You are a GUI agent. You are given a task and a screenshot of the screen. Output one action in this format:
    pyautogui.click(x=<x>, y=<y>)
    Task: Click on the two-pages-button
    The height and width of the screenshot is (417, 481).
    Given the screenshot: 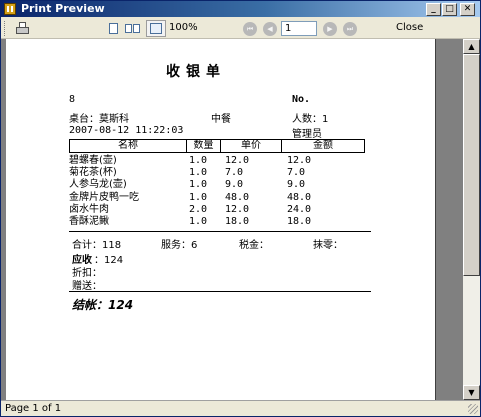 What is the action you would take?
    pyautogui.click(x=132, y=28)
    